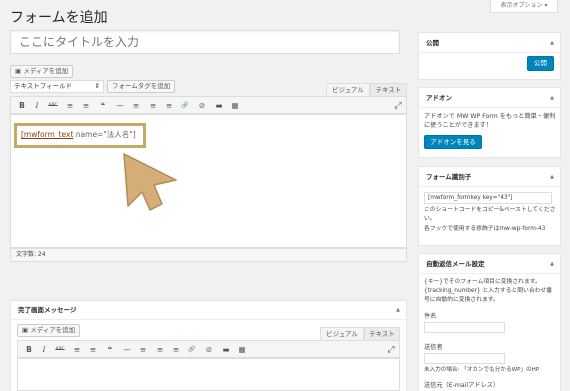 The width and height of the screenshot is (570, 391). What do you see at coordinates (342, 333) in the screenshot?
I see `complete-tab-visual: ビジュアル` at bounding box center [342, 333].